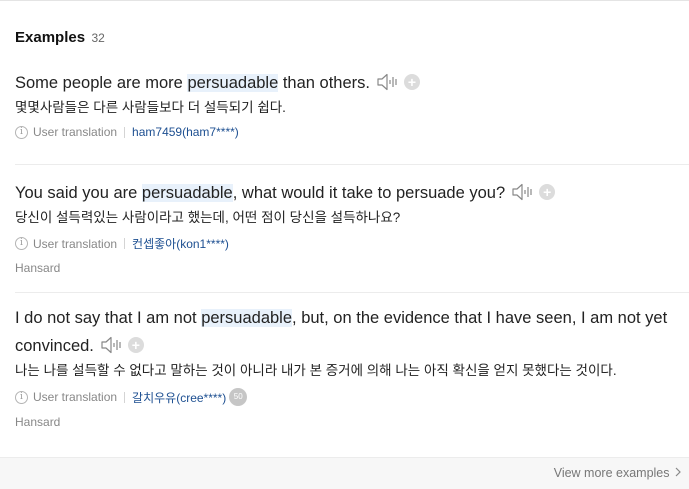  What do you see at coordinates (352, 132) in the screenshot?
I see `translation-meta: i User translation ham7459(ham7****)` at bounding box center [352, 132].